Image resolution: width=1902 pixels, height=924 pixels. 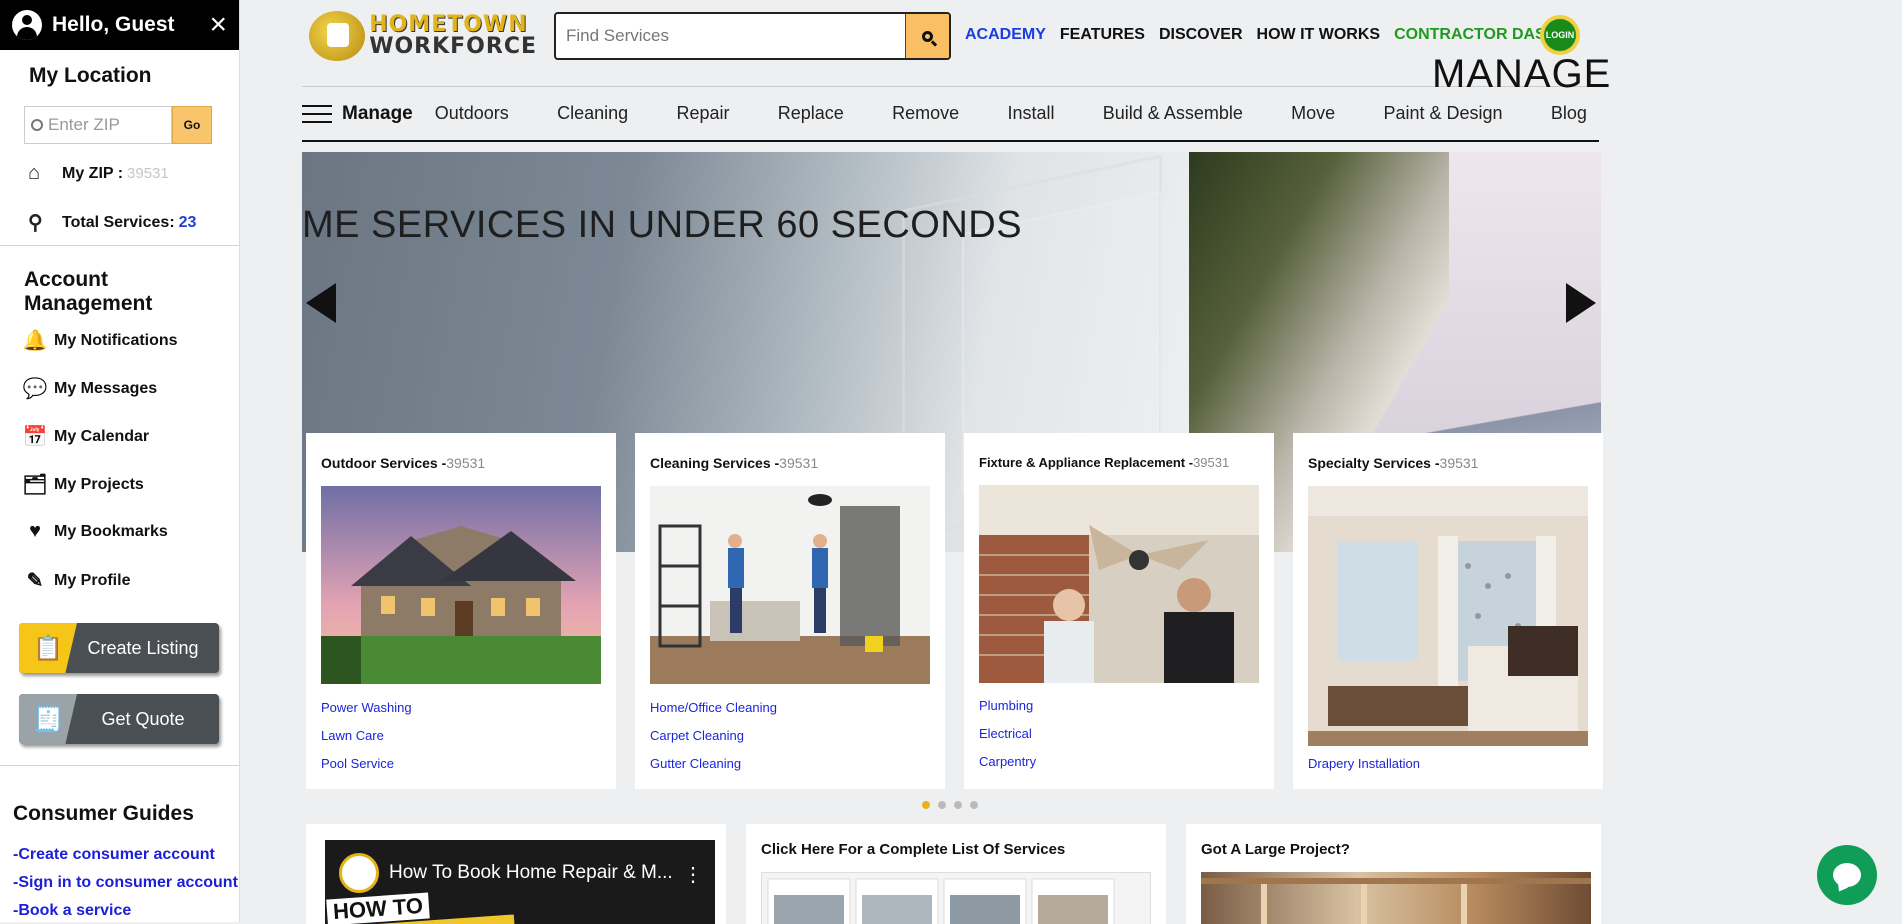 I want to click on guide-create-account-link: -Create consumer account, so click(x=114, y=855).